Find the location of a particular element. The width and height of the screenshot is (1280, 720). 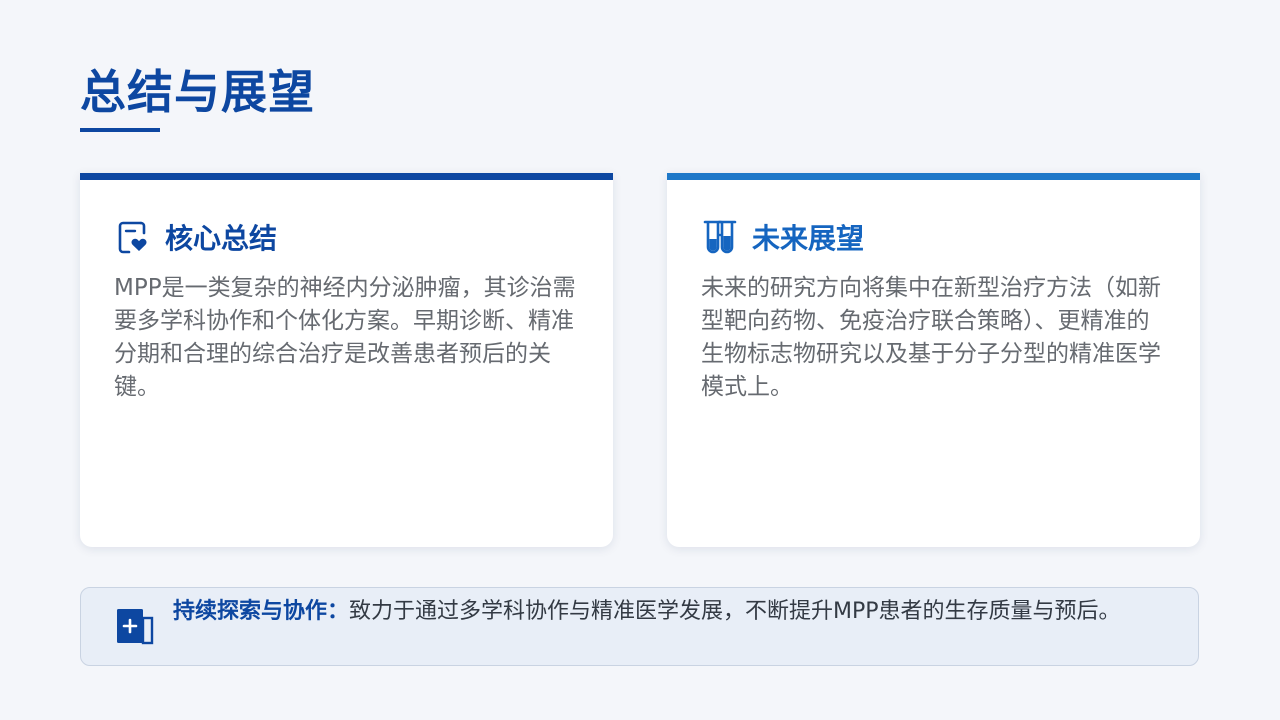

test-tubes-icon is located at coordinates (720, 237).